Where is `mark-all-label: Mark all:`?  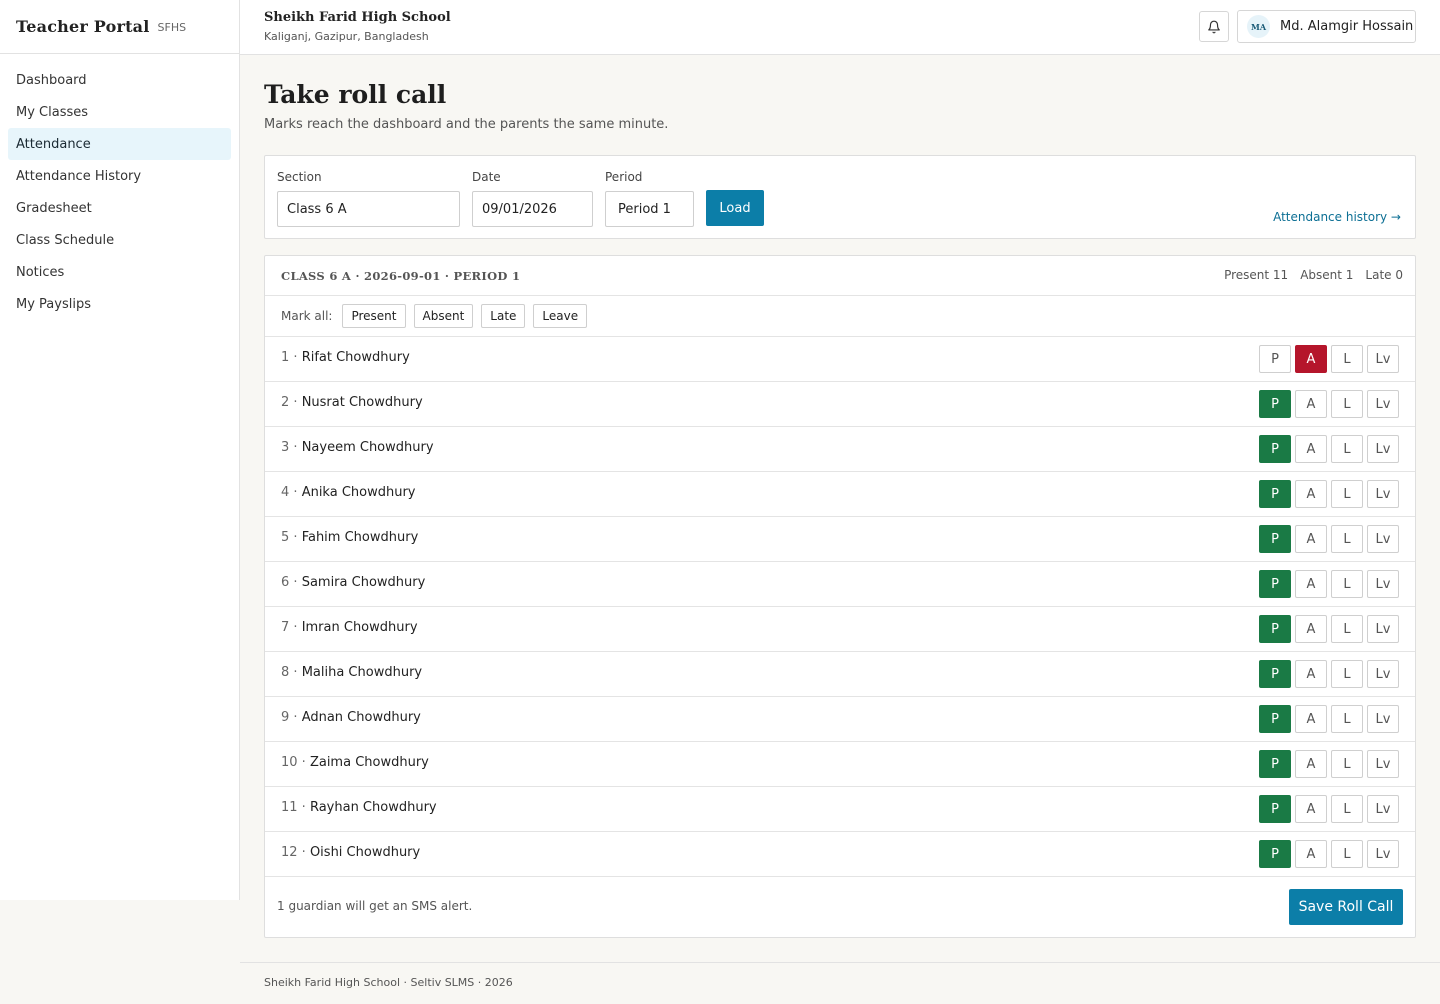
mark-all-label: Mark all: is located at coordinates (307, 316).